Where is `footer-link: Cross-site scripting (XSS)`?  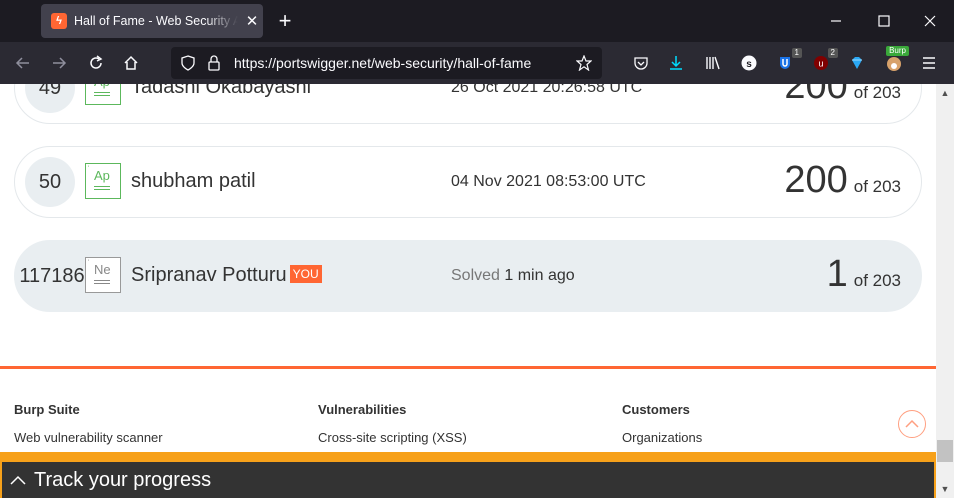
footer-link: Cross-site scripting (XSS) is located at coordinates (392, 437).